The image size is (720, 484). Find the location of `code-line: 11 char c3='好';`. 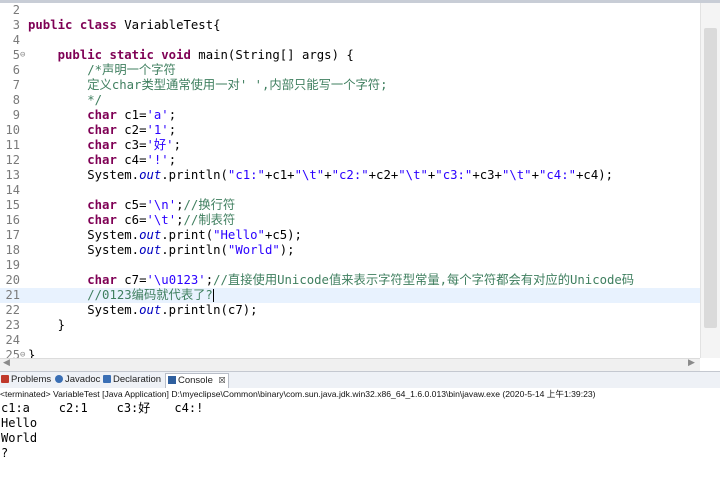

code-line: 11 char c3='好'; is located at coordinates (350, 145).